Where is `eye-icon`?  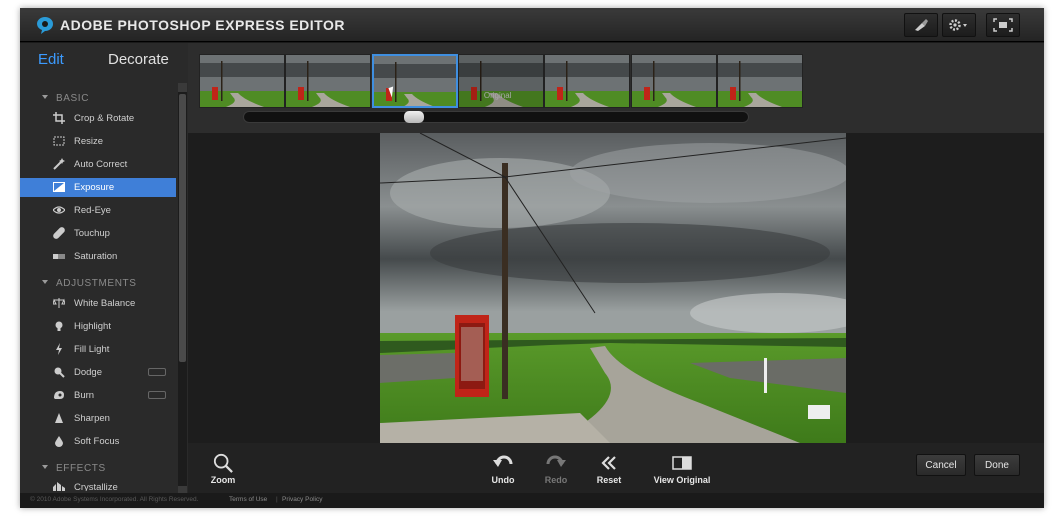 eye-icon is located at coordinates (59, 210).